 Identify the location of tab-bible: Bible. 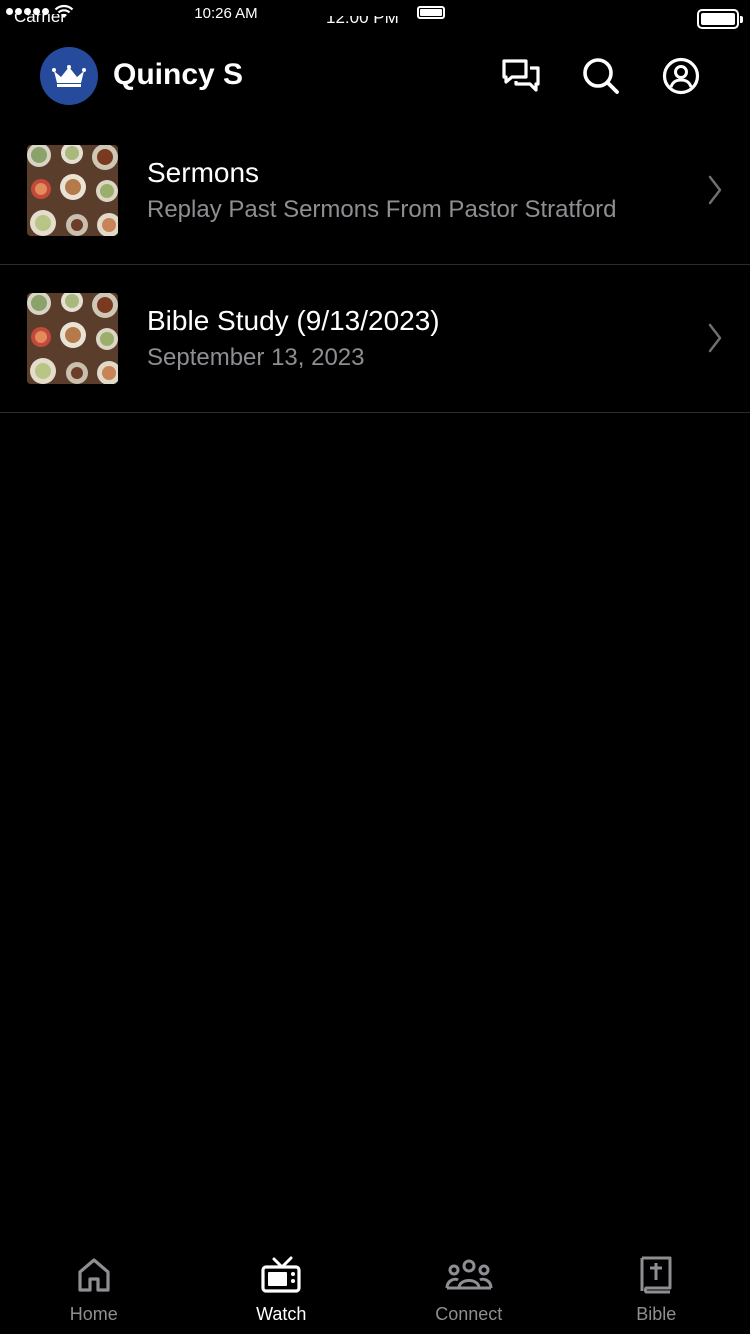
(656, 1284).